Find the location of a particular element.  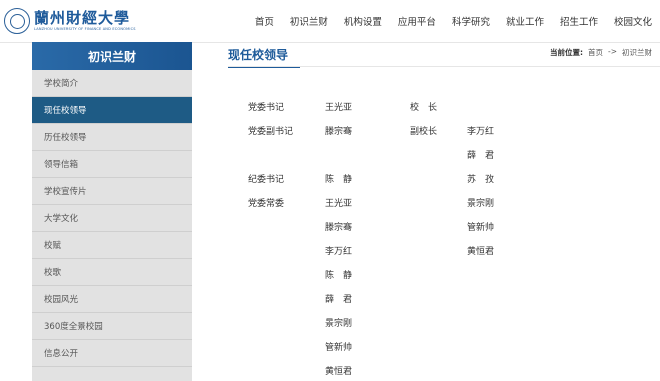

deputy-party-secretary-label: 党委副书记 is located at coordinates (271, 132).